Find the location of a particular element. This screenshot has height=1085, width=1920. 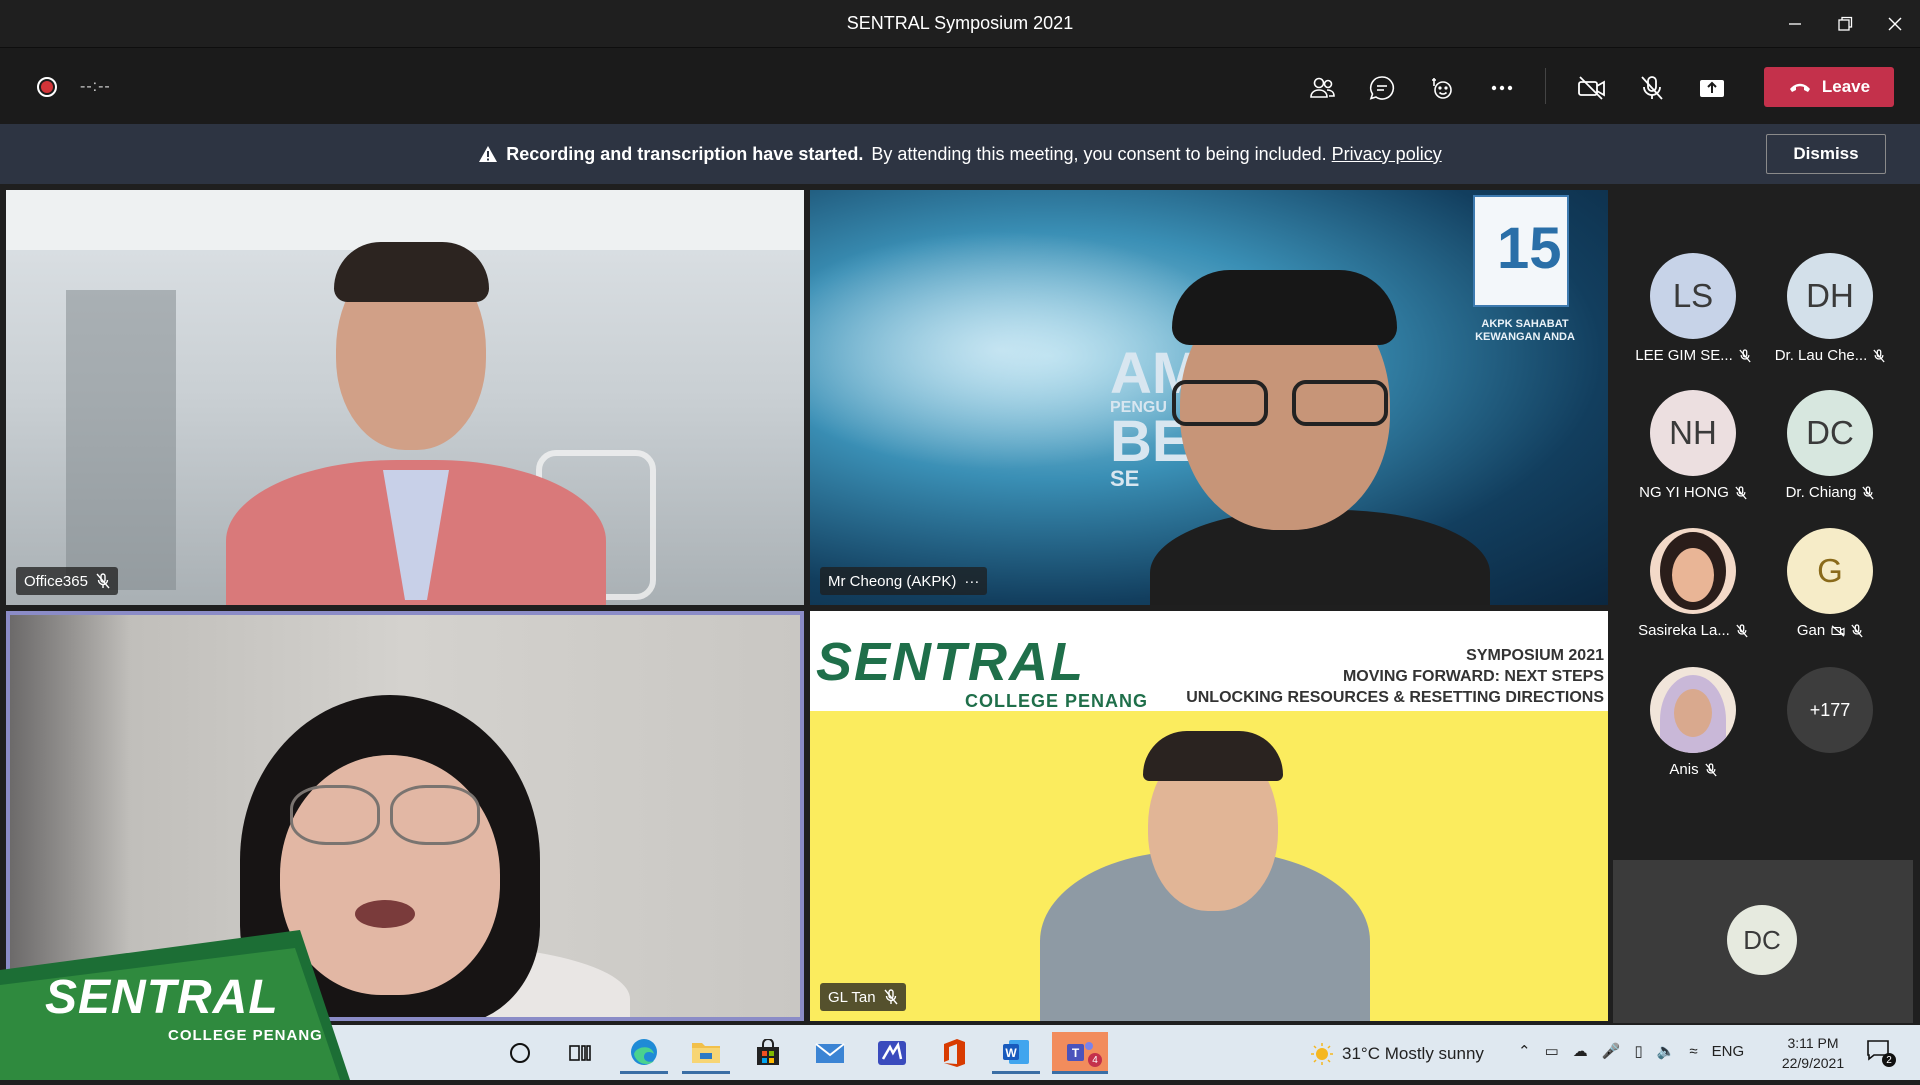

notifications-icon: 2 is located at coordinates (1881, 1053).